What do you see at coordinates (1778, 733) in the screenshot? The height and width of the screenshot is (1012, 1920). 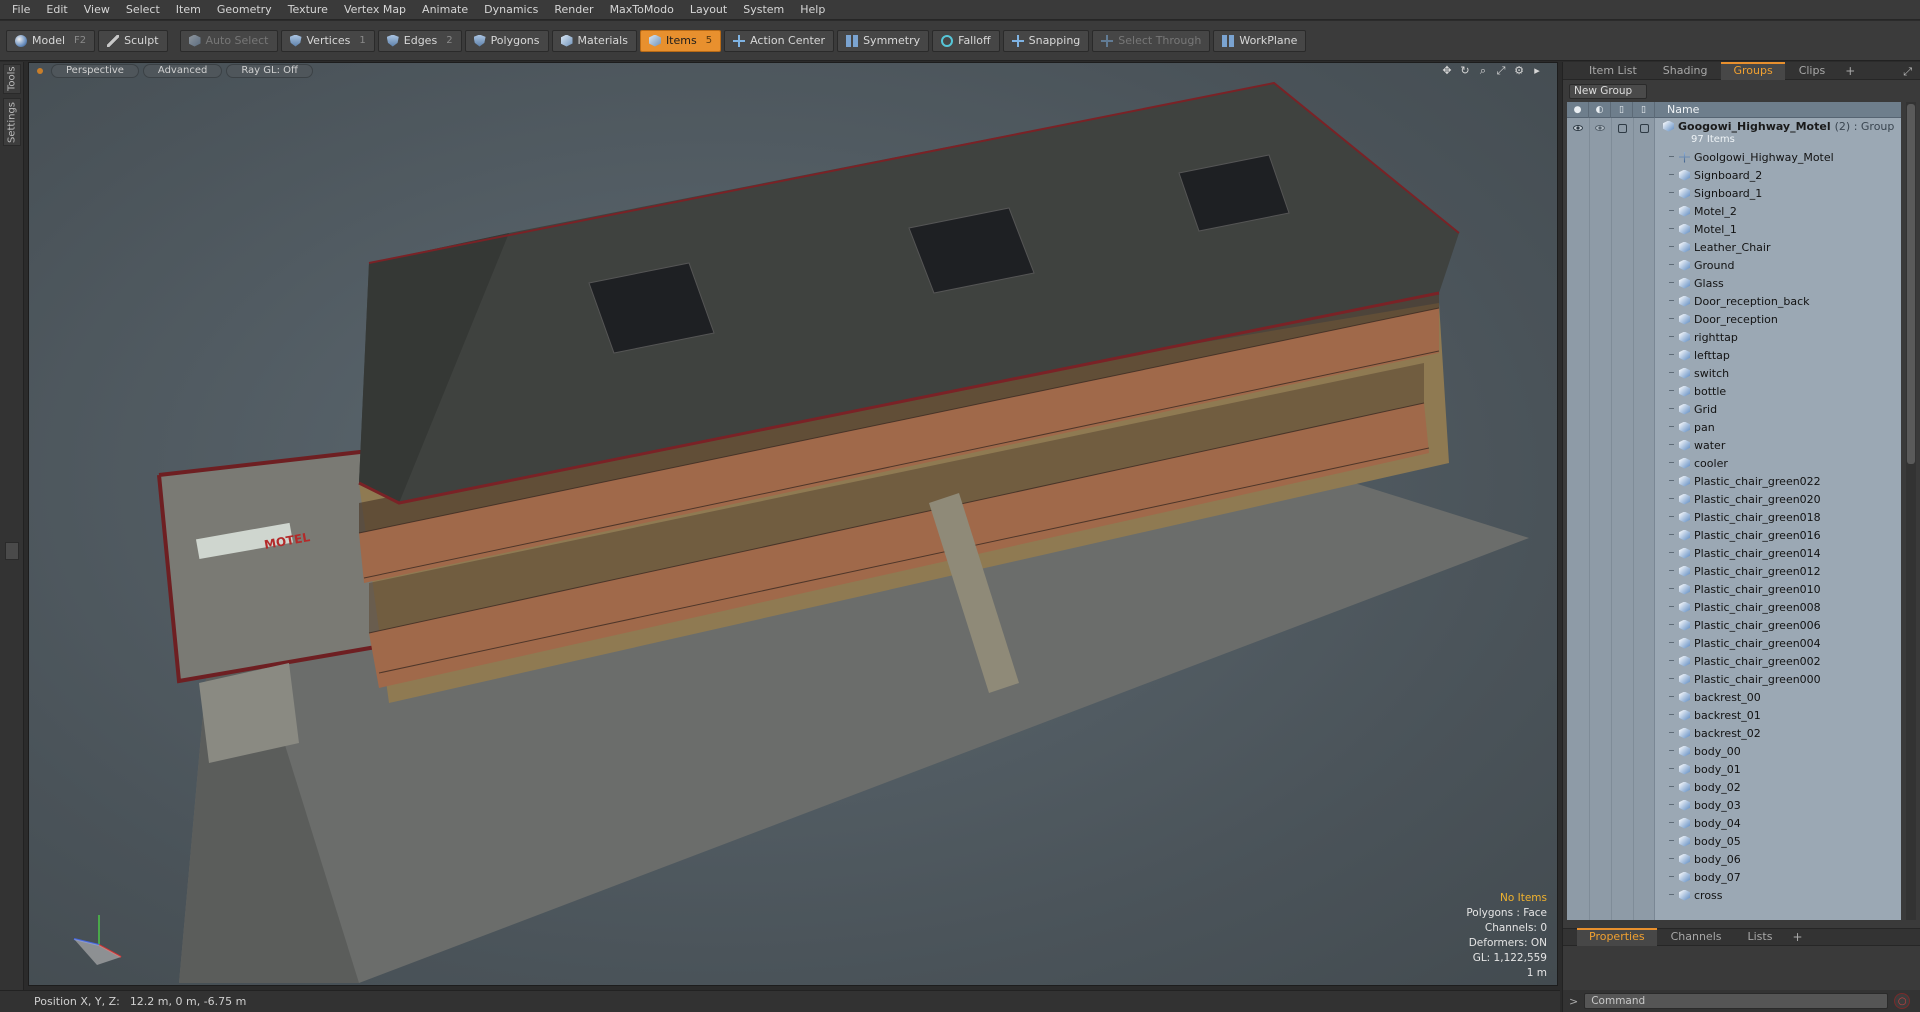 I see `list-item: backrest_02` at bounding box center [1778, 733].